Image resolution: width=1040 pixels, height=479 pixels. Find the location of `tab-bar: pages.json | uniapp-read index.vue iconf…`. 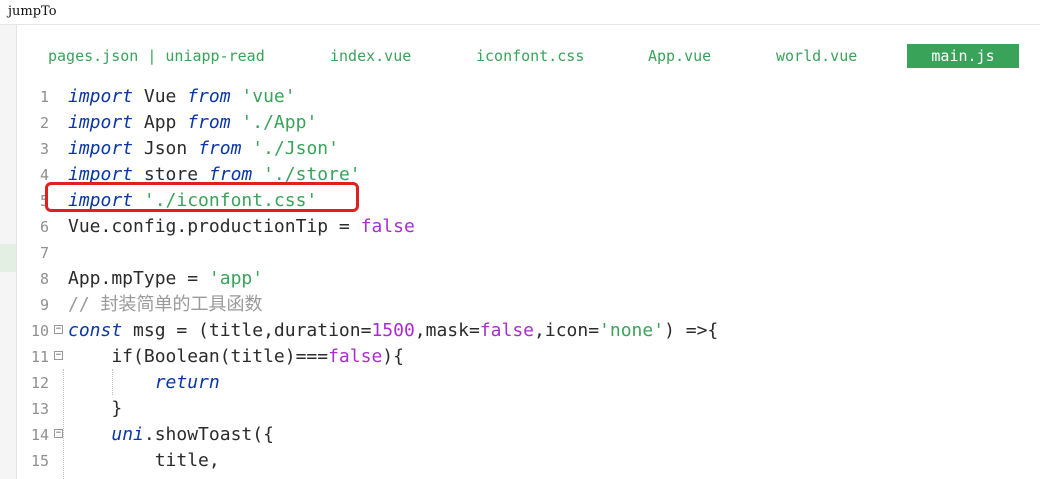

tab-bar: pages.json | uniapp-read index.vue iconf… is located at coordinates (528, 56).